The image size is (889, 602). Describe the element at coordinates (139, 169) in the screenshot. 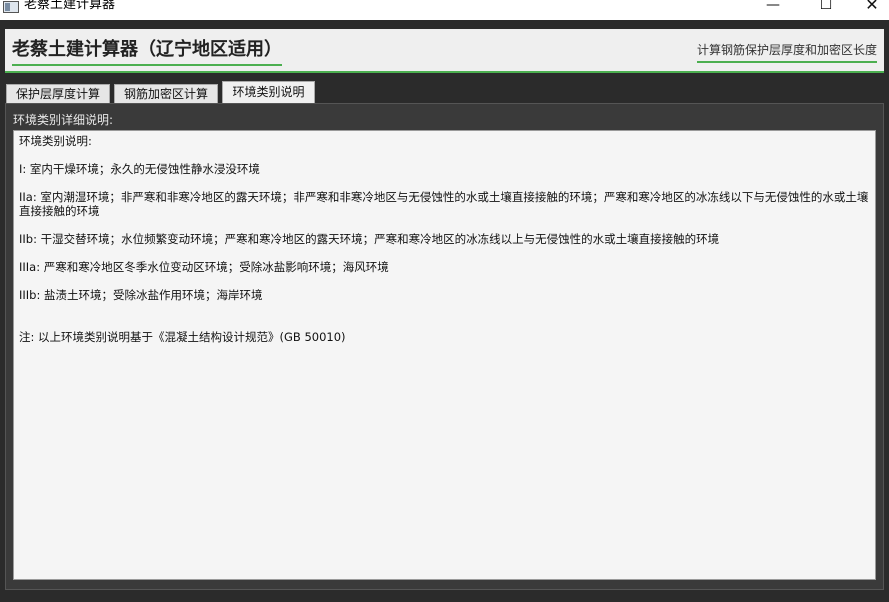

I see `category-i: I: 室内干燥环境；永久的无侵蚀性静水浸没环境` at that location.